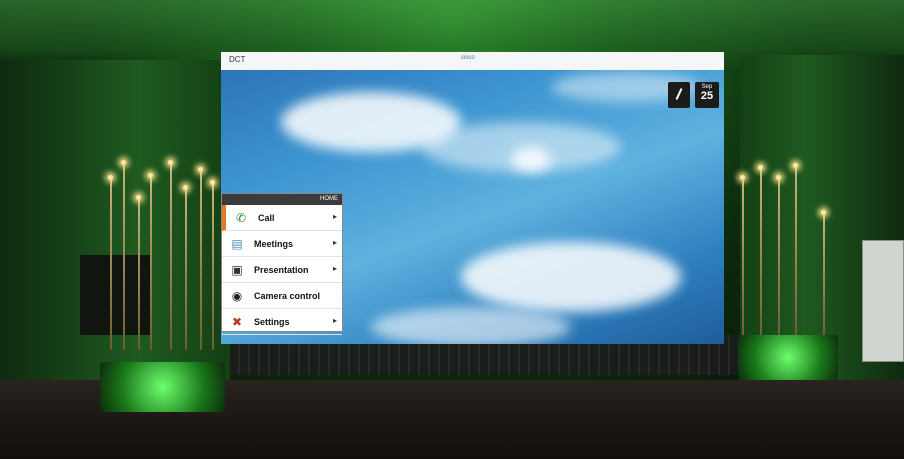 Image resolution: width=904 pixels, height=459 pixels. What do you see at coordinates (237, 243) in the screenshot?
I see `calendar-icon: ▤` at bounding box center [237, 243].